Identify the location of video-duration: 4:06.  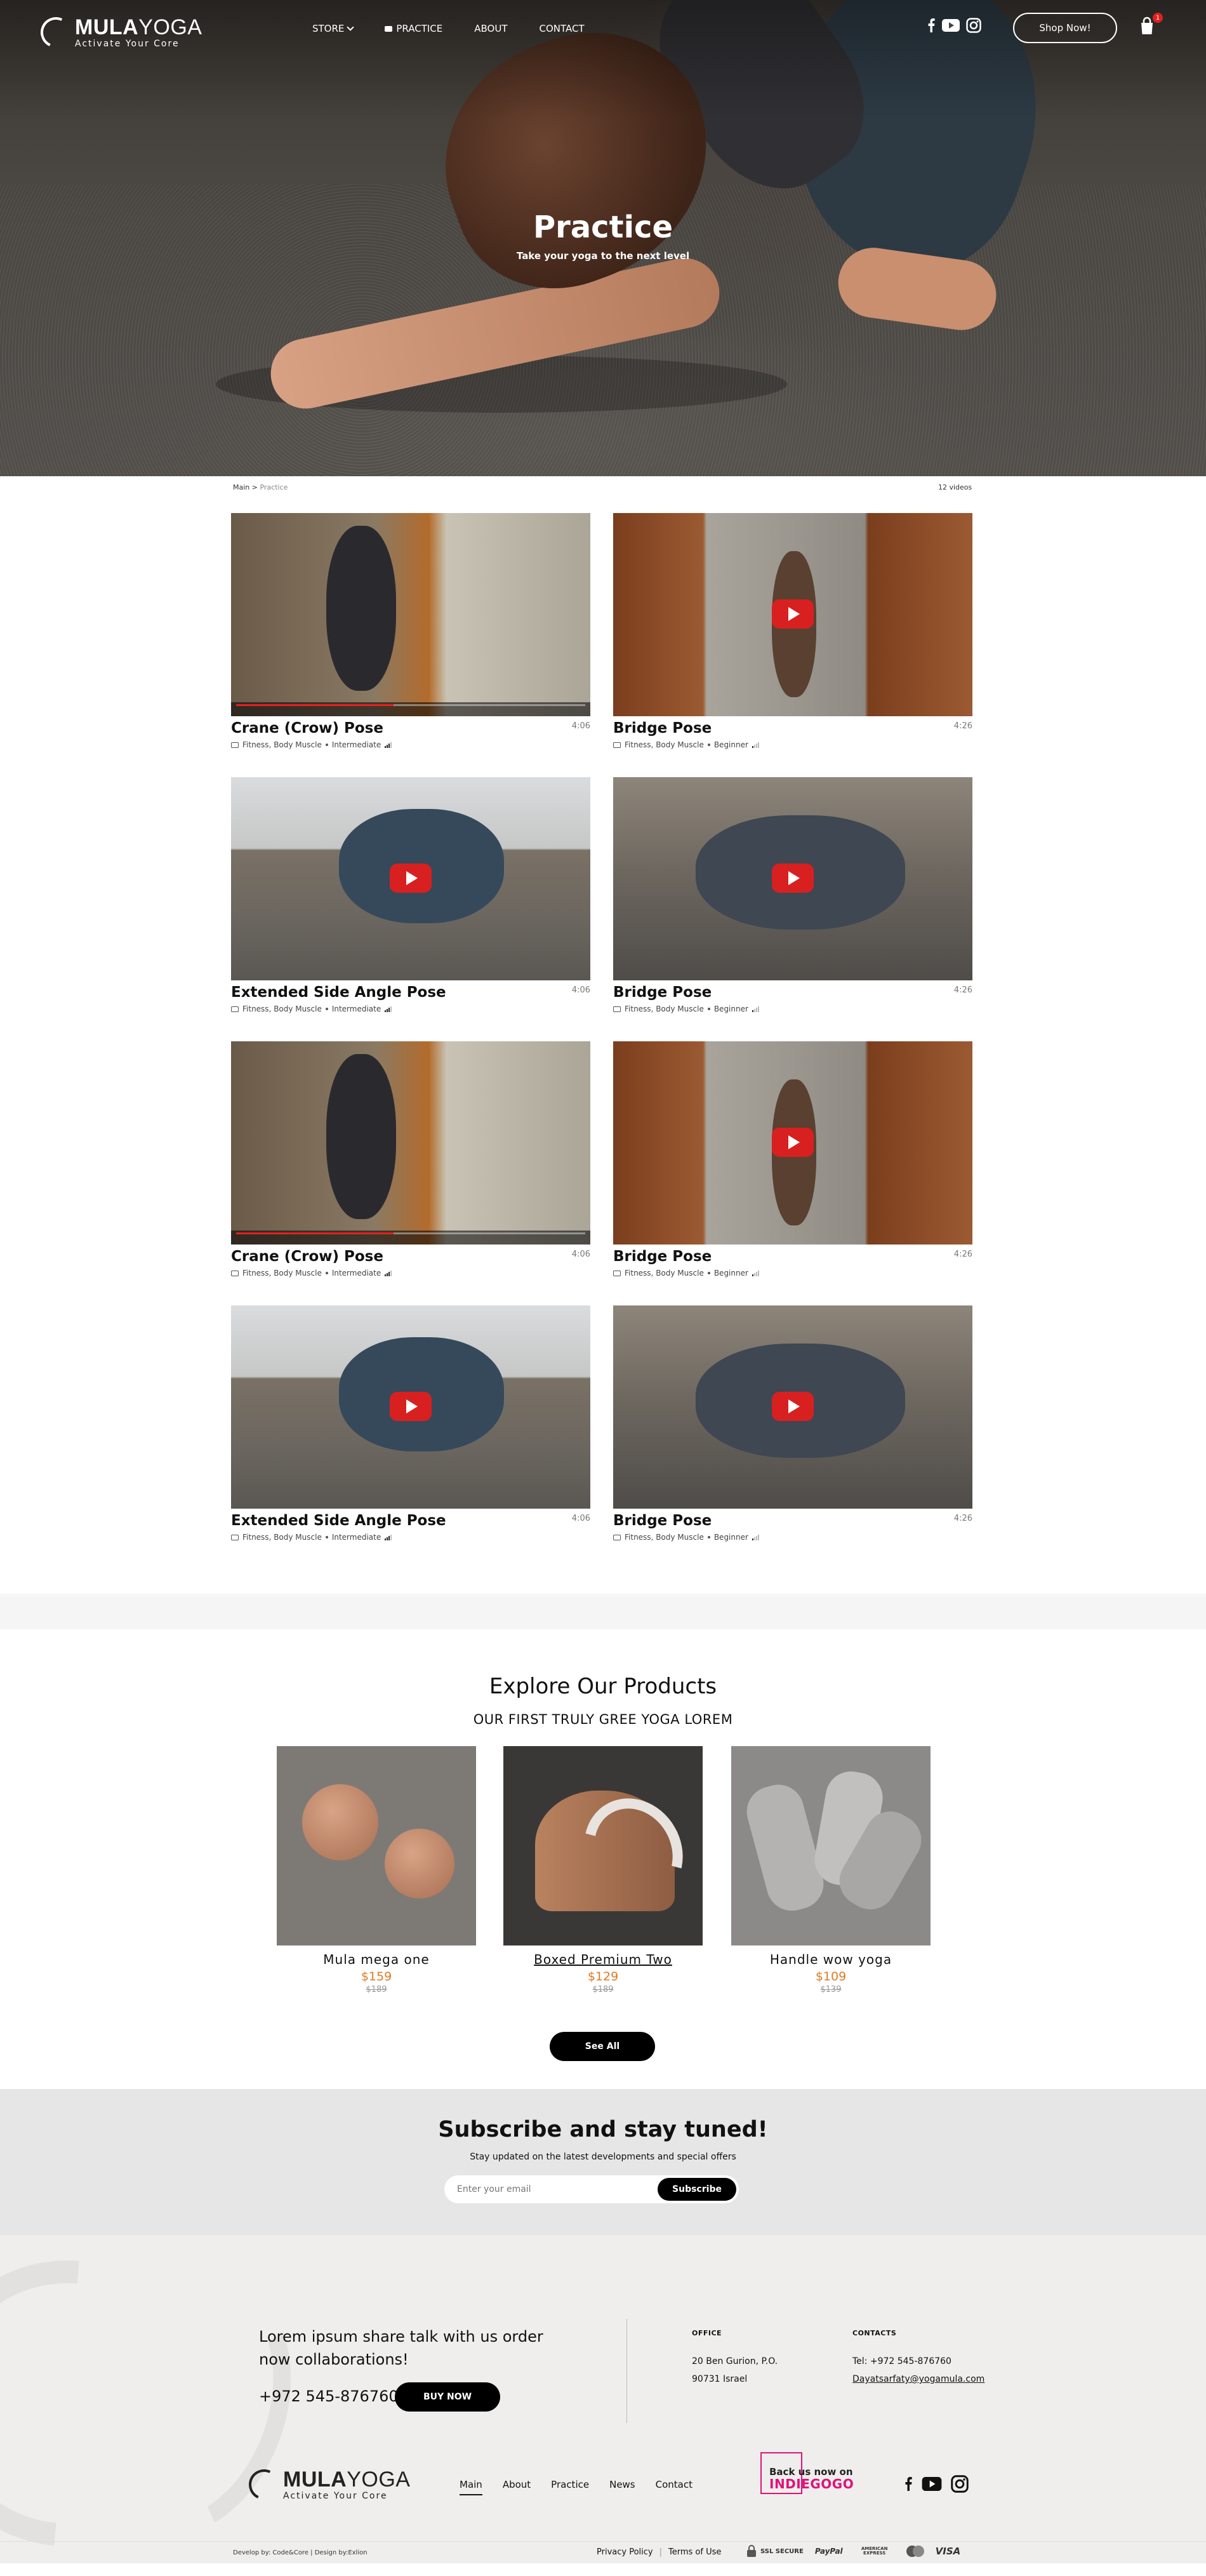
(580, 990).